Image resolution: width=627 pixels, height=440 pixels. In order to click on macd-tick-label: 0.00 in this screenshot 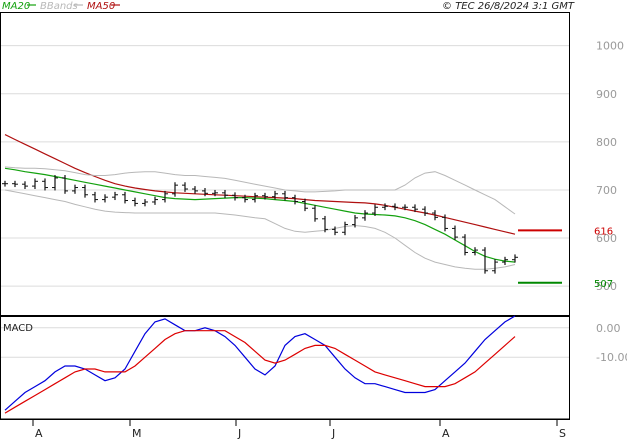, I will do `click(608, 328)`.